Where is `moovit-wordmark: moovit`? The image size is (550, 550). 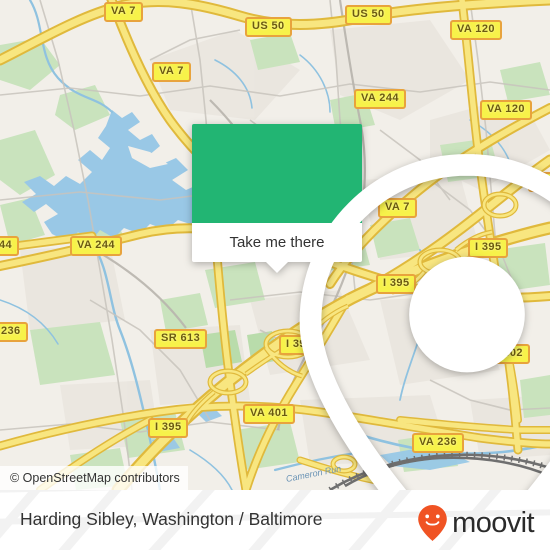
moovit-wordmark: moovit is located at coordinates (493, 522).